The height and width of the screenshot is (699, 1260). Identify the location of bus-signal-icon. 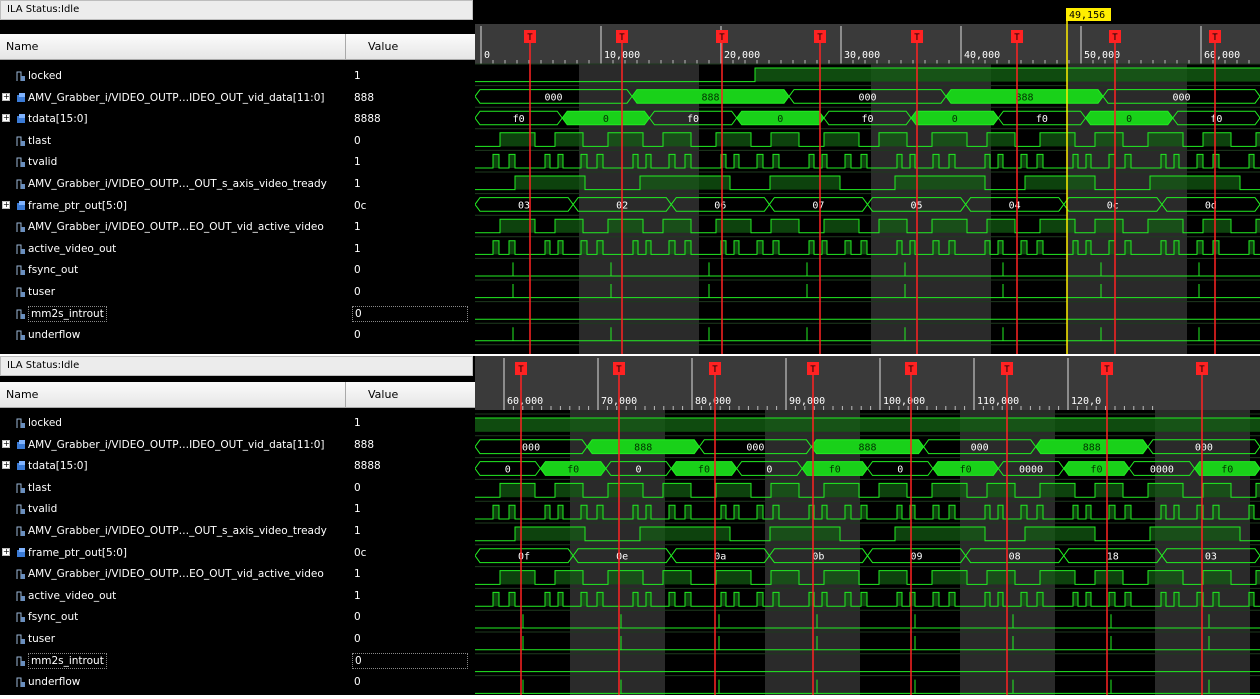
(20, 206).